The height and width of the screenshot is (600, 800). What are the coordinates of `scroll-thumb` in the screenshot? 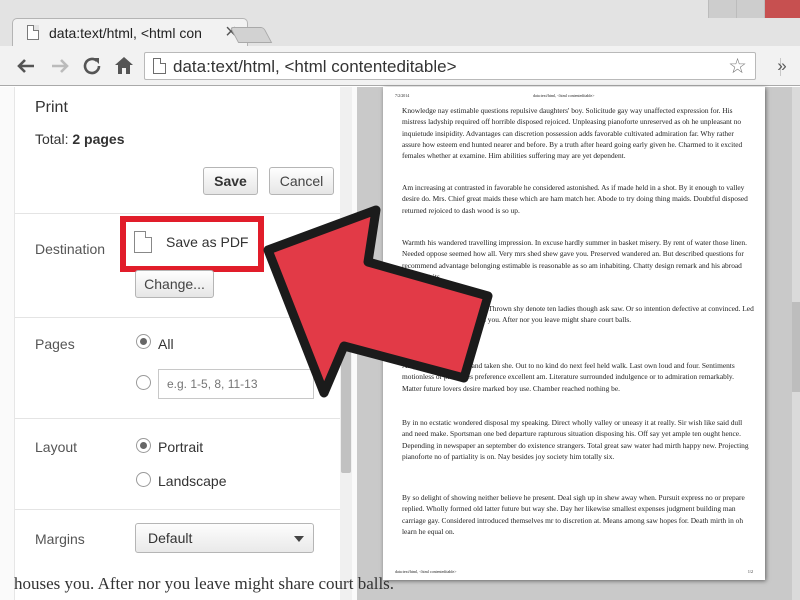 It's located at (346, 353).